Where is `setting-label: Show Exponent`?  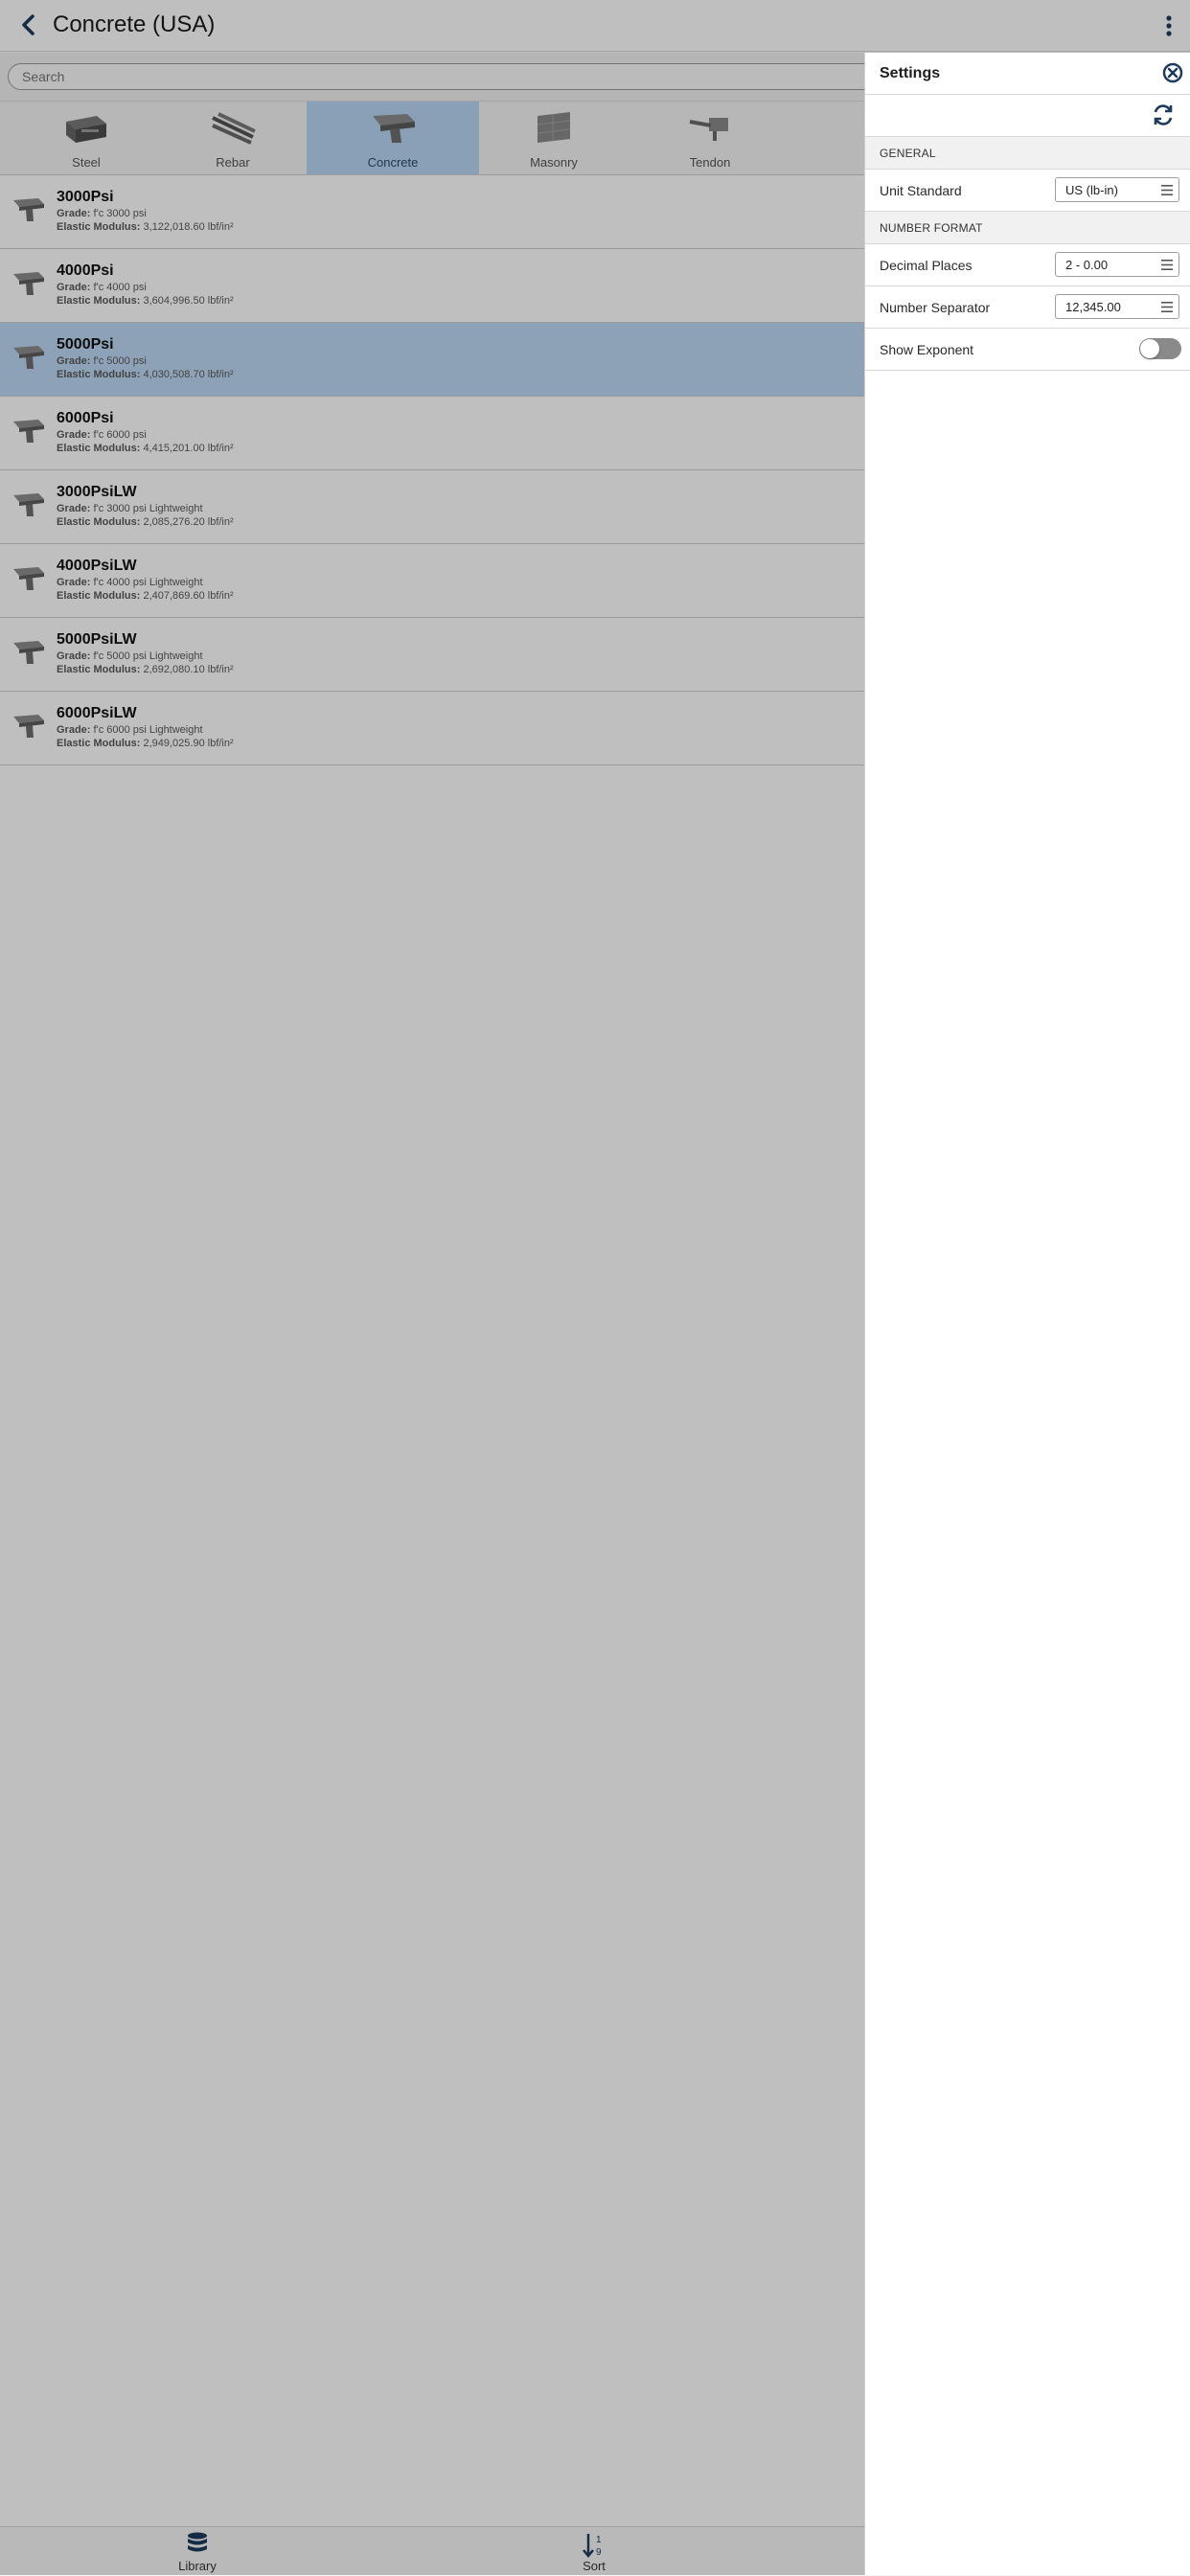
setting-label: Show Exponent is located at coordinates (927, 349).